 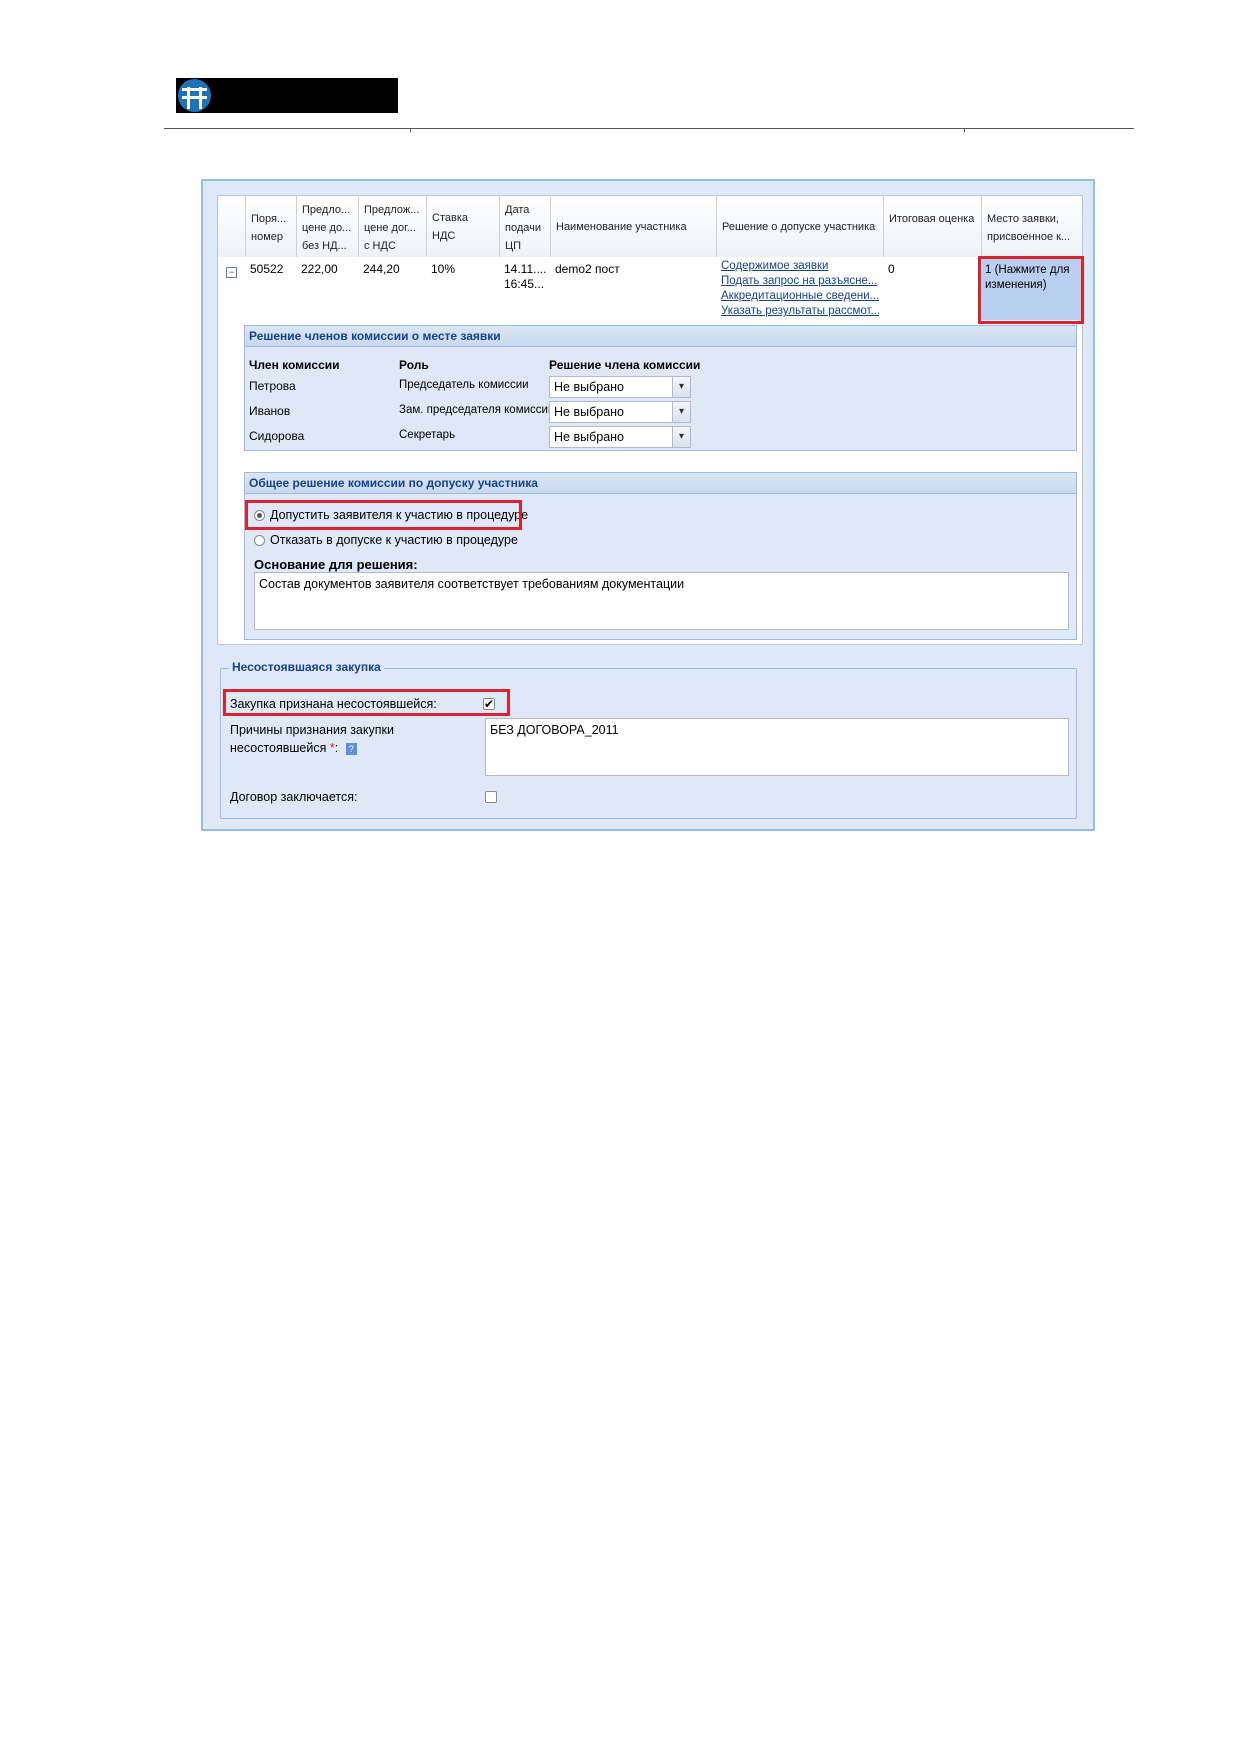 I want to click on column-participant: Наименование участника, so click(x=634, y=226).